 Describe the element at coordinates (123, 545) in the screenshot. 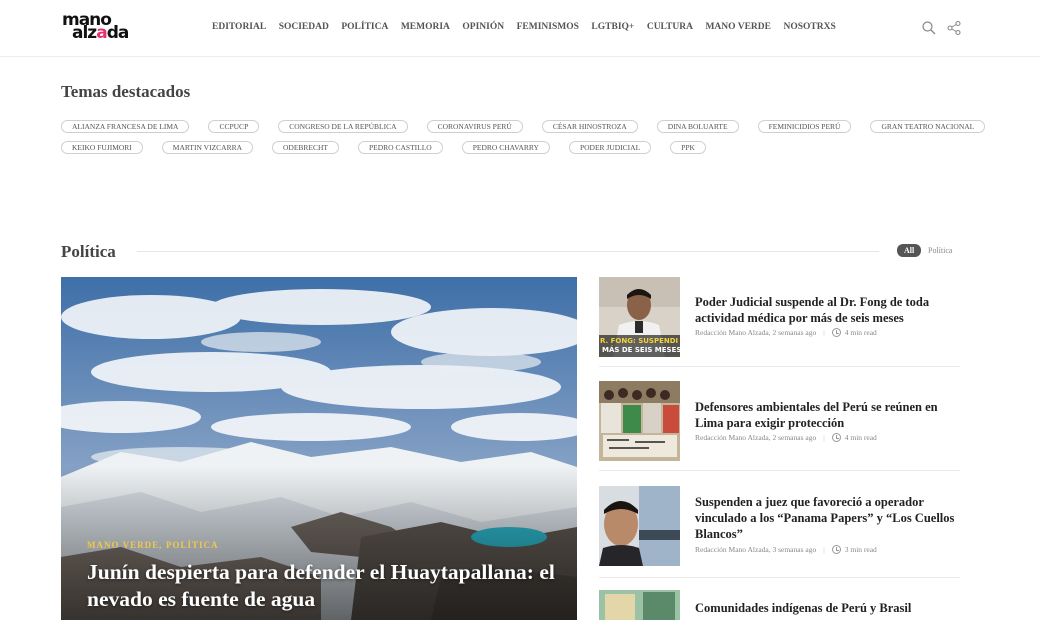

I see `hero-category-mano-verde: MANO VERDE` at that location.